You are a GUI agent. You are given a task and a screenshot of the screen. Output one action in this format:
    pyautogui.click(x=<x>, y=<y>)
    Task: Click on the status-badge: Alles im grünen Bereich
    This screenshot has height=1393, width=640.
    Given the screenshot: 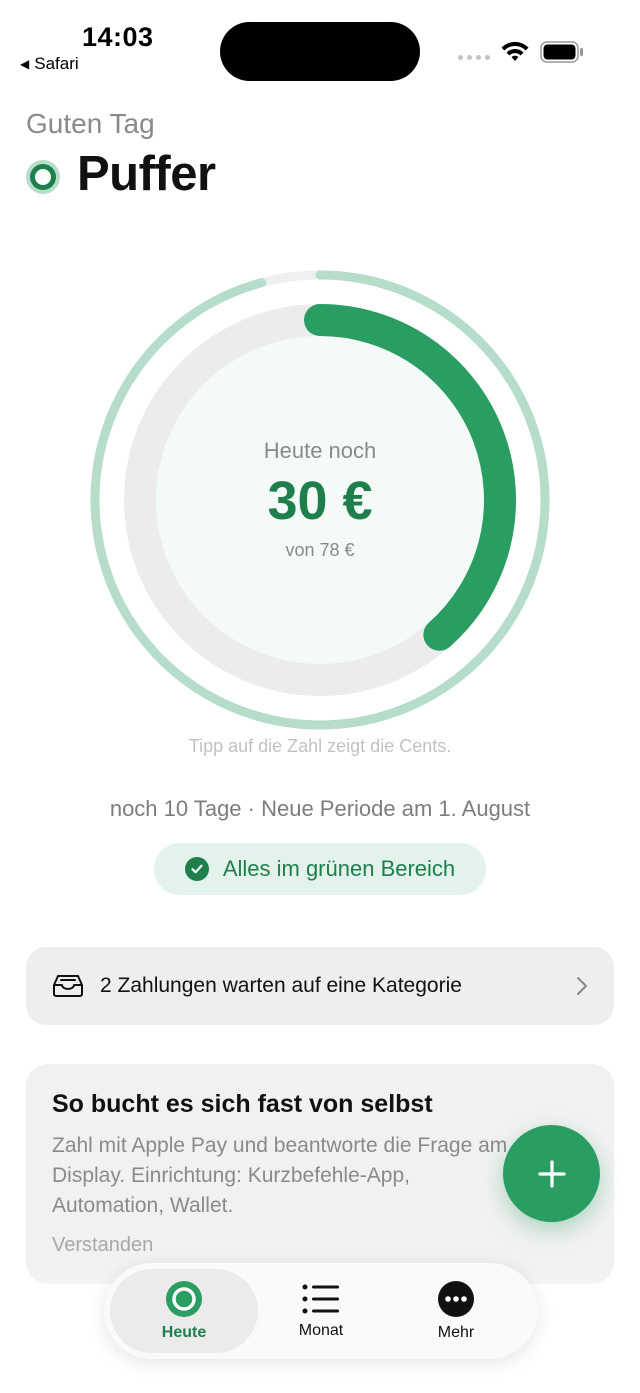 What is the action you would take?
    pyautogui.click(x=320, y=869)
    